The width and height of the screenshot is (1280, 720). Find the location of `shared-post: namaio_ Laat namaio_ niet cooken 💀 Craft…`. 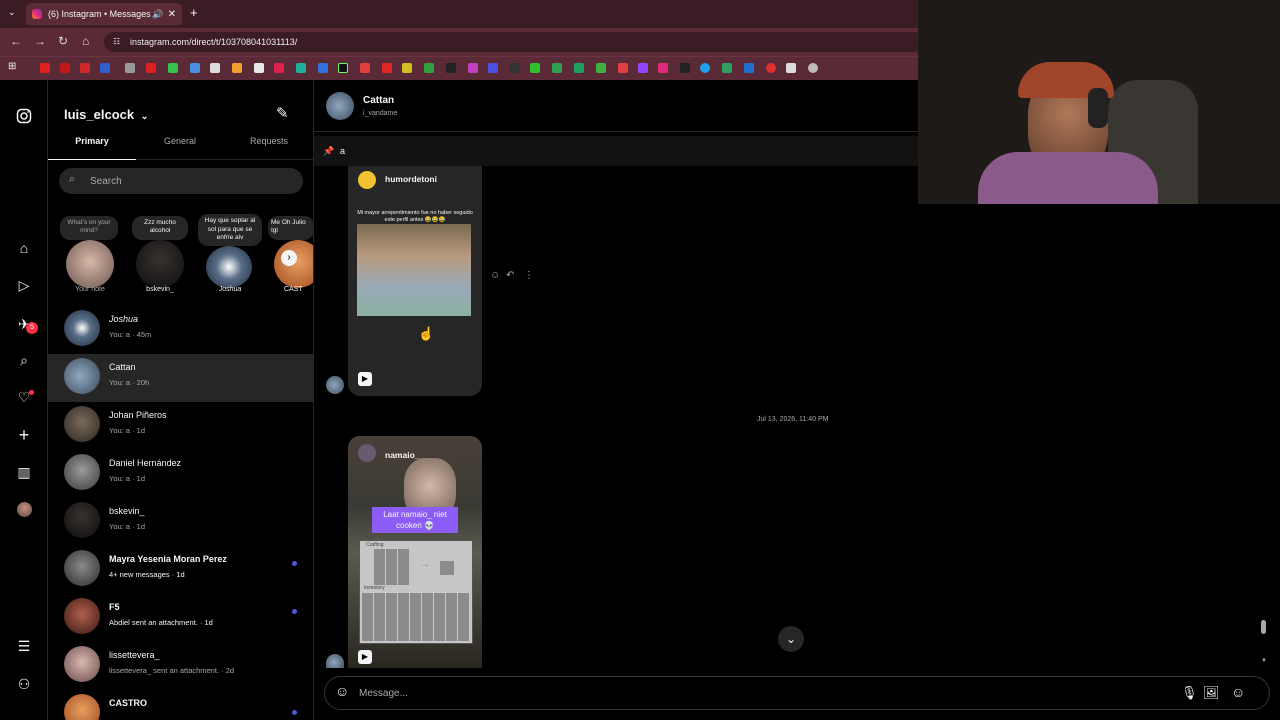

shared-post: namaio_ Laat namaio_ niet cooken 💀 Craft… is located at coordinates (415, 552).